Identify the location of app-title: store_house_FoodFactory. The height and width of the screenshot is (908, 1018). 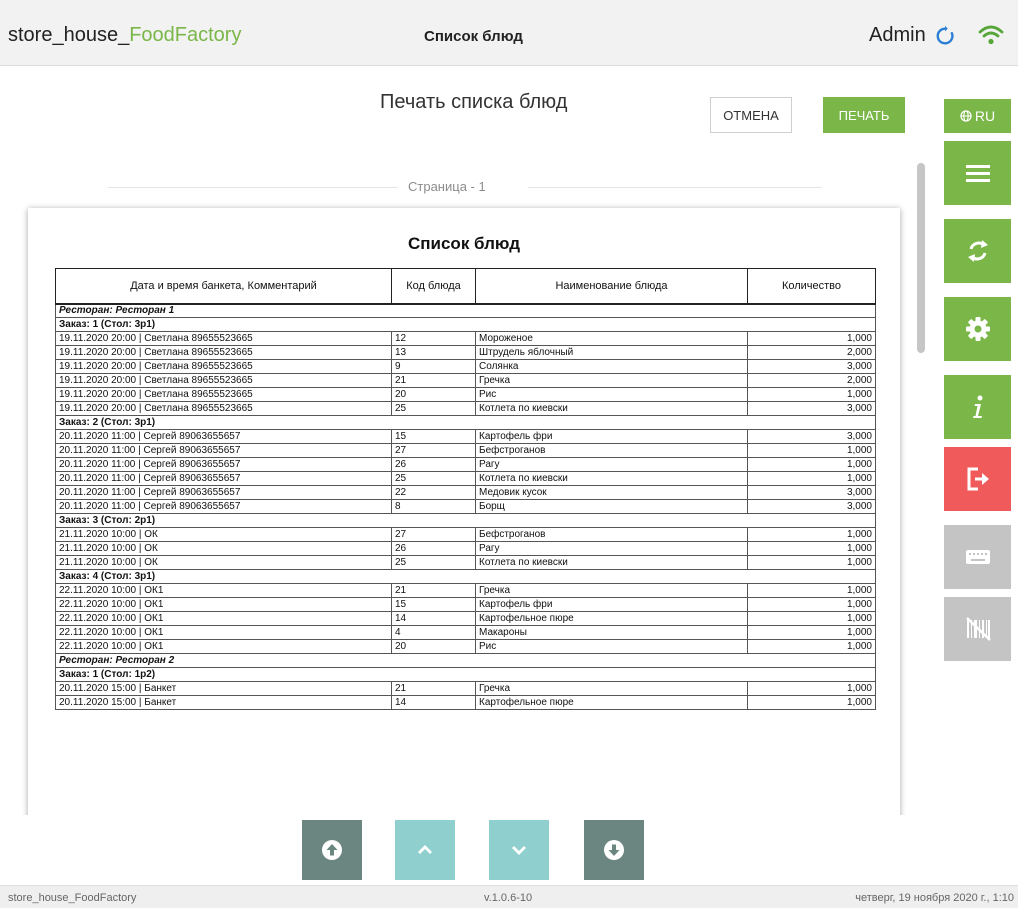
(124, 35).